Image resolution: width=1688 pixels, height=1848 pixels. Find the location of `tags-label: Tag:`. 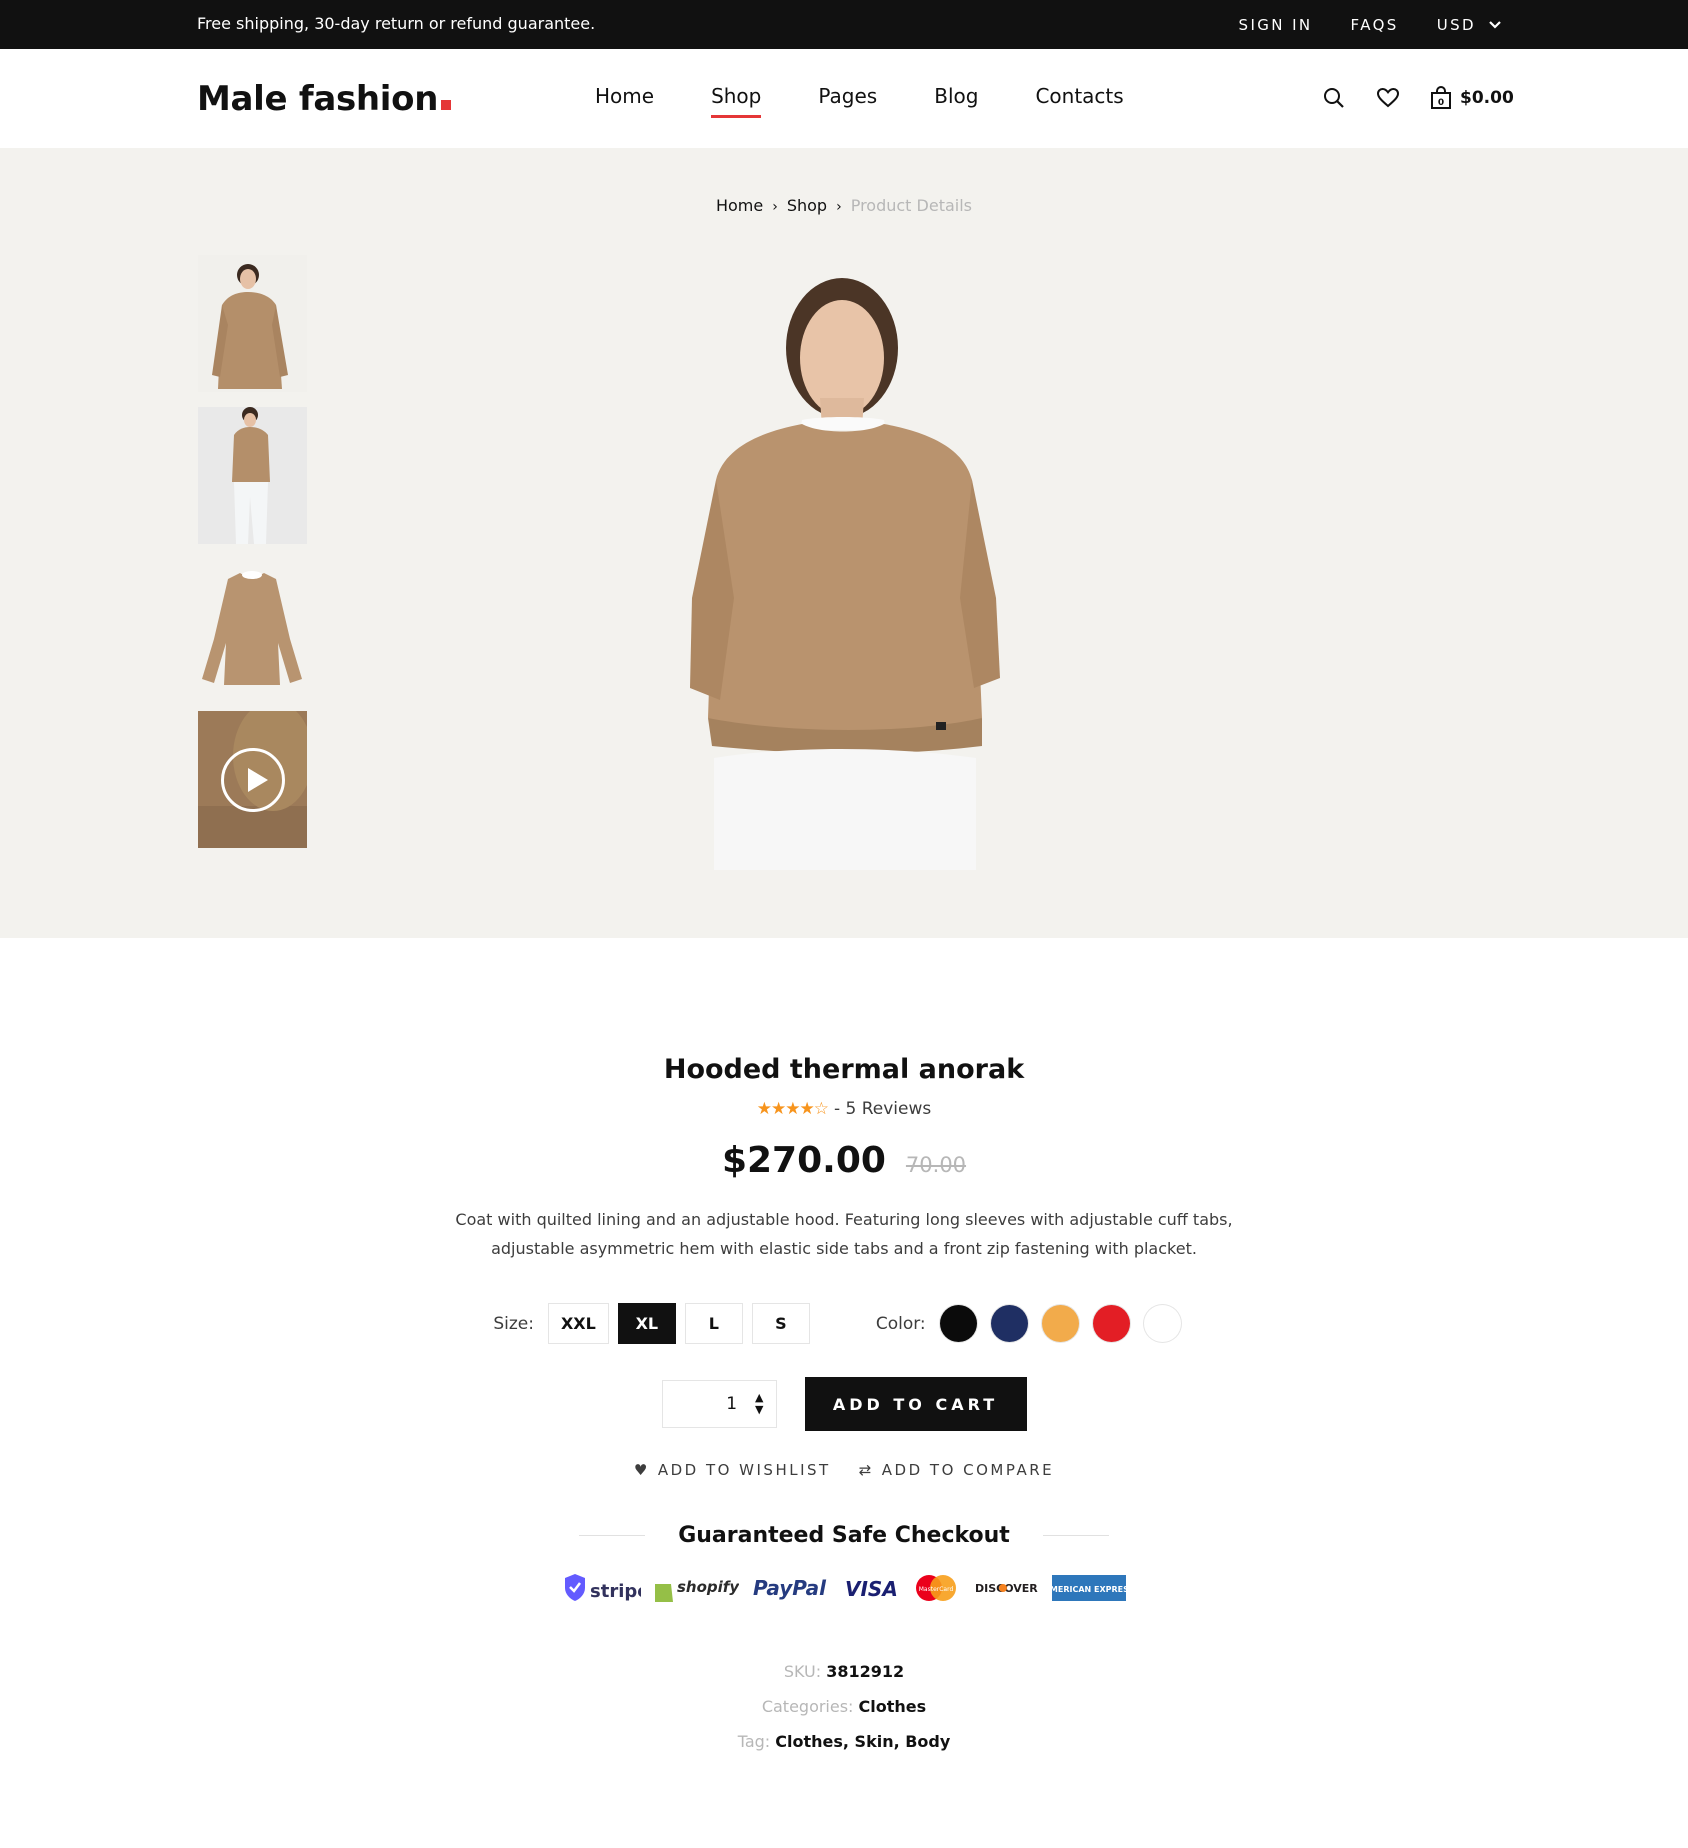

tags-label: Tag: is located at coordinates (754, 1741).